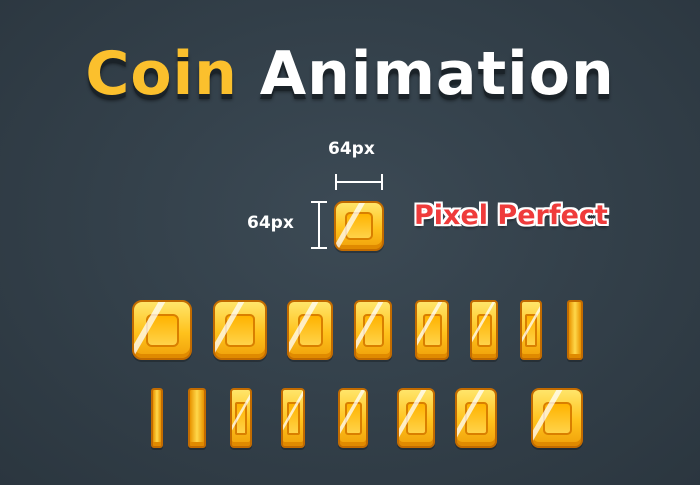 This screenshot has width=700, height=485. Describe the element at coordinates (319, 225) in the screenshot. I see `height-bracket-bar` at that location.